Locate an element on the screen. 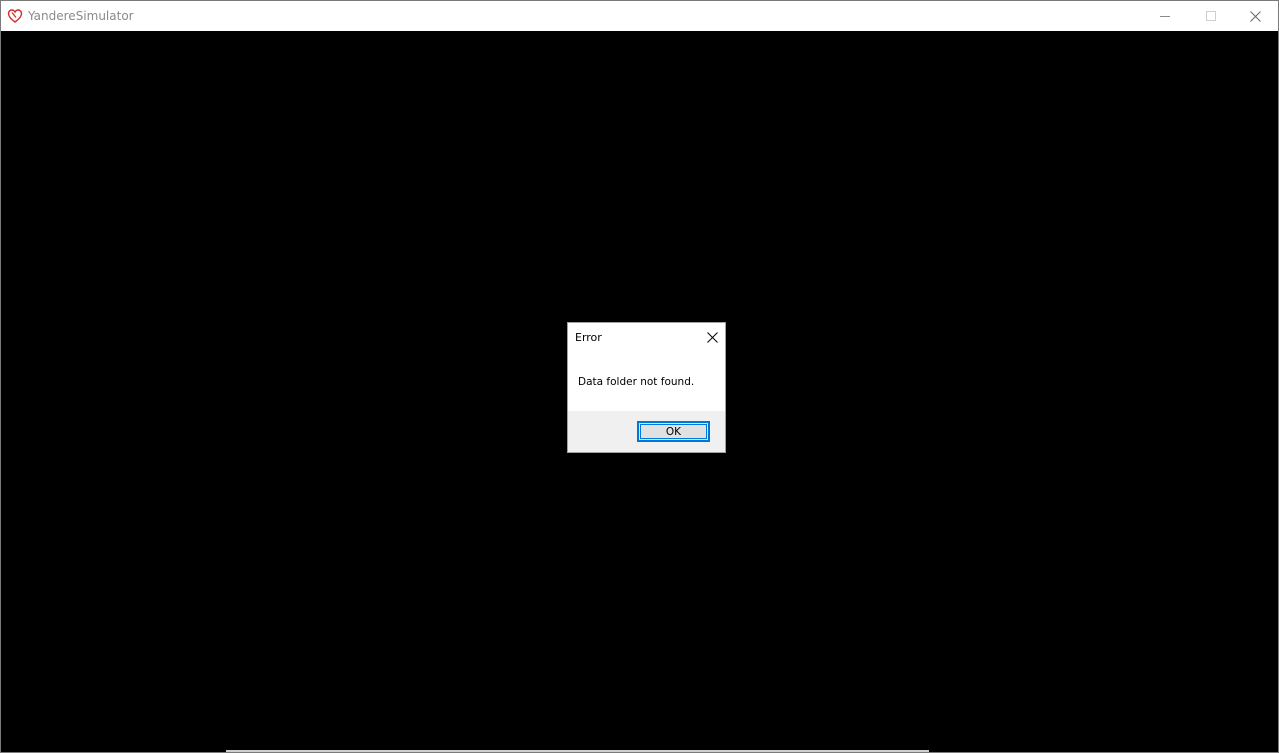  taskbar-edge is located at coordinates (577, 751).